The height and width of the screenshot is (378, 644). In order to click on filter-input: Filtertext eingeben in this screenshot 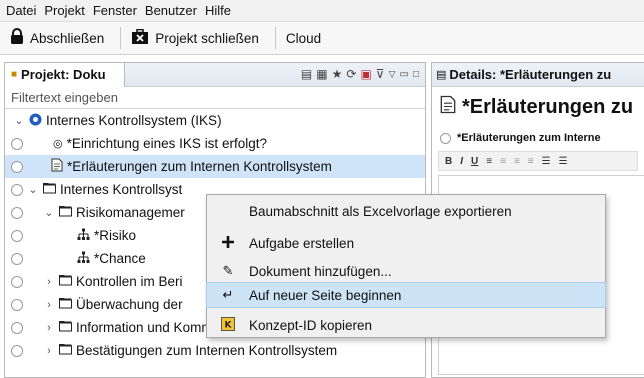, I will do `click(215, 98)`.